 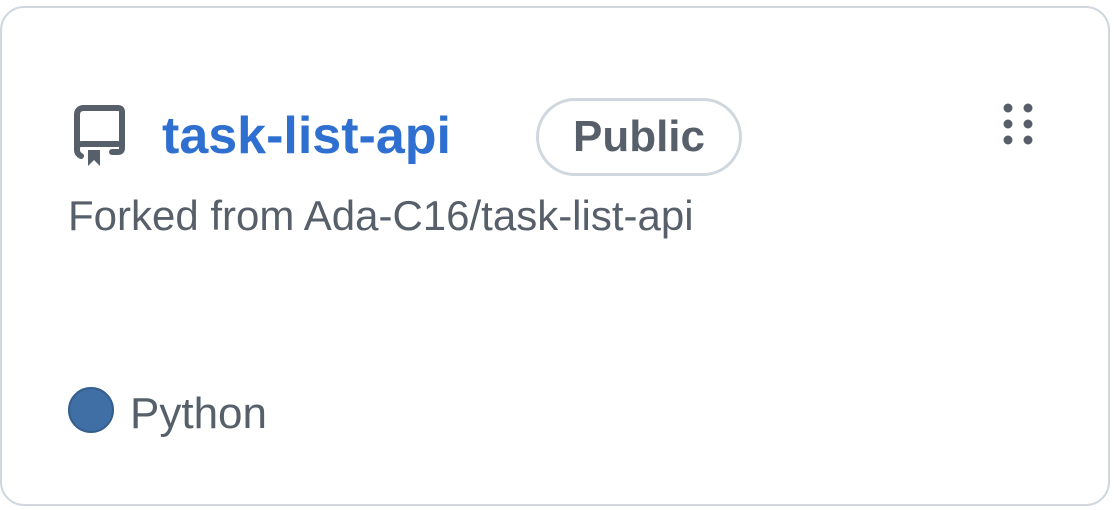 What do you see at coordinates (1018, 126) in the screenshot?
I see `drag-handle-icon` at bounding box center [1018, 126].